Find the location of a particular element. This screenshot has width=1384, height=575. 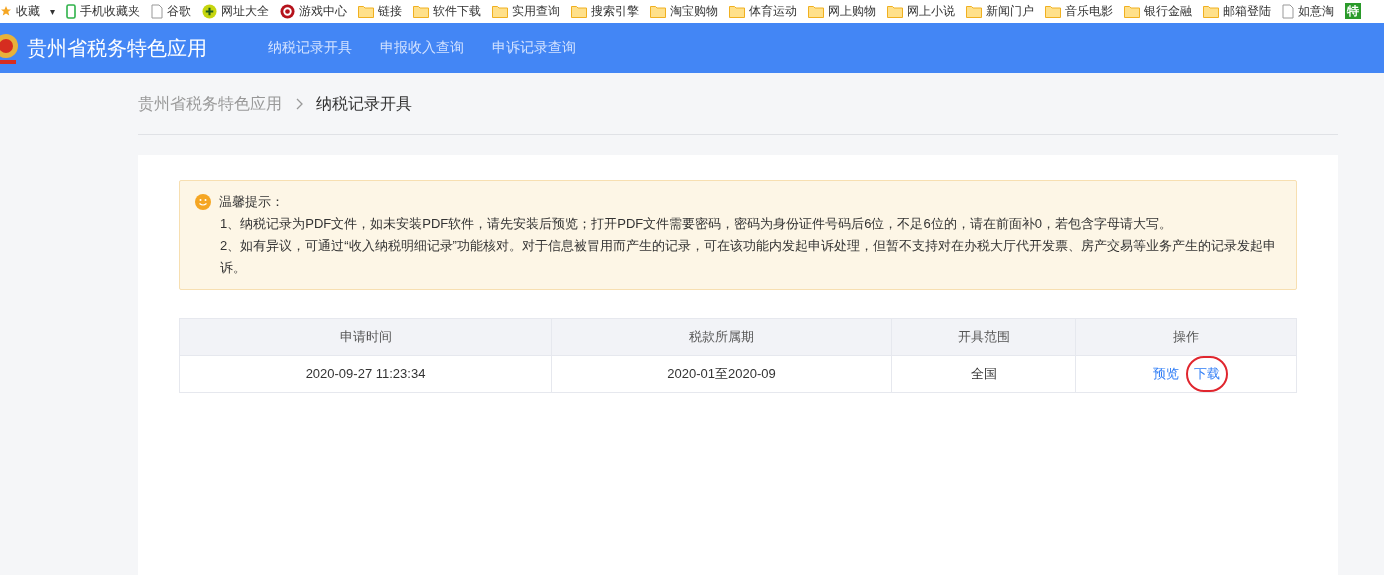

bookmark-link: 网址大全 is located at coordinates (245, 11).